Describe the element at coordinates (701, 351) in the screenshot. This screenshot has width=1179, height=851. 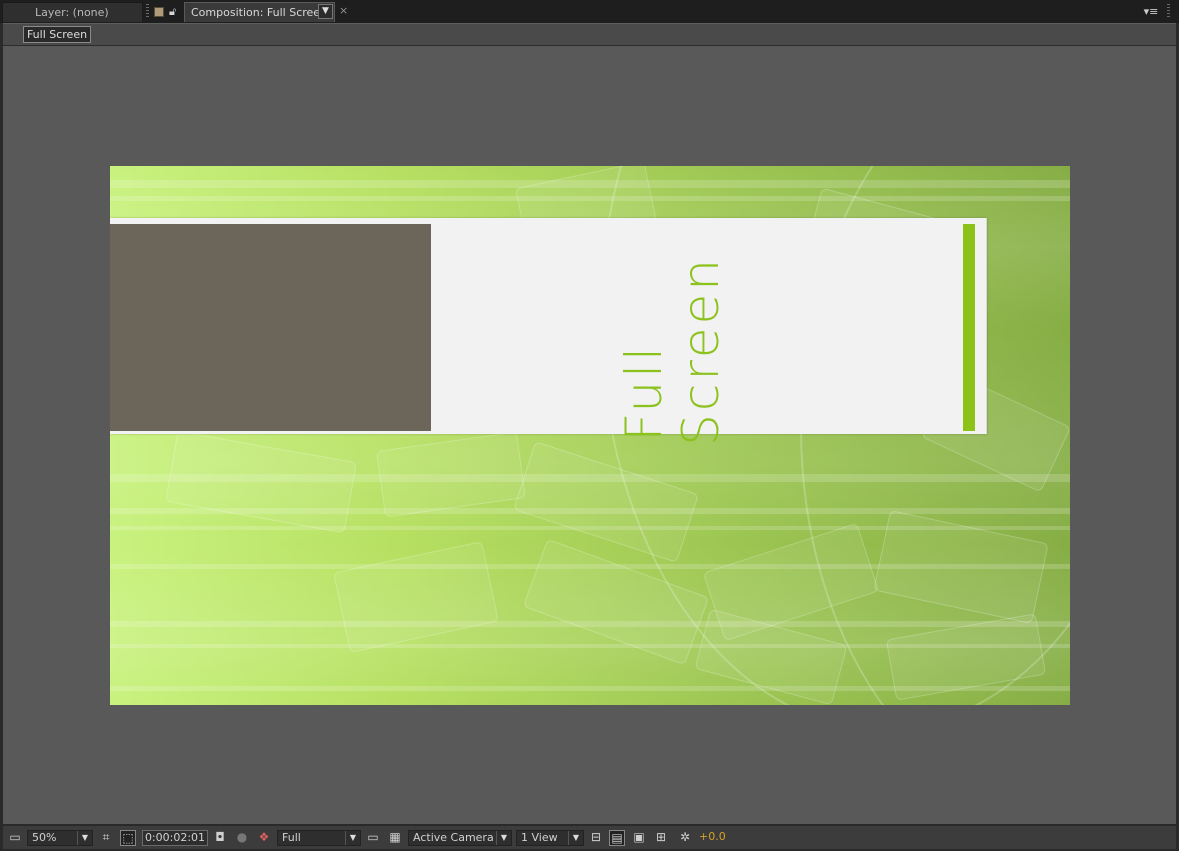
I see `headline-line-2: Screen` at that location.